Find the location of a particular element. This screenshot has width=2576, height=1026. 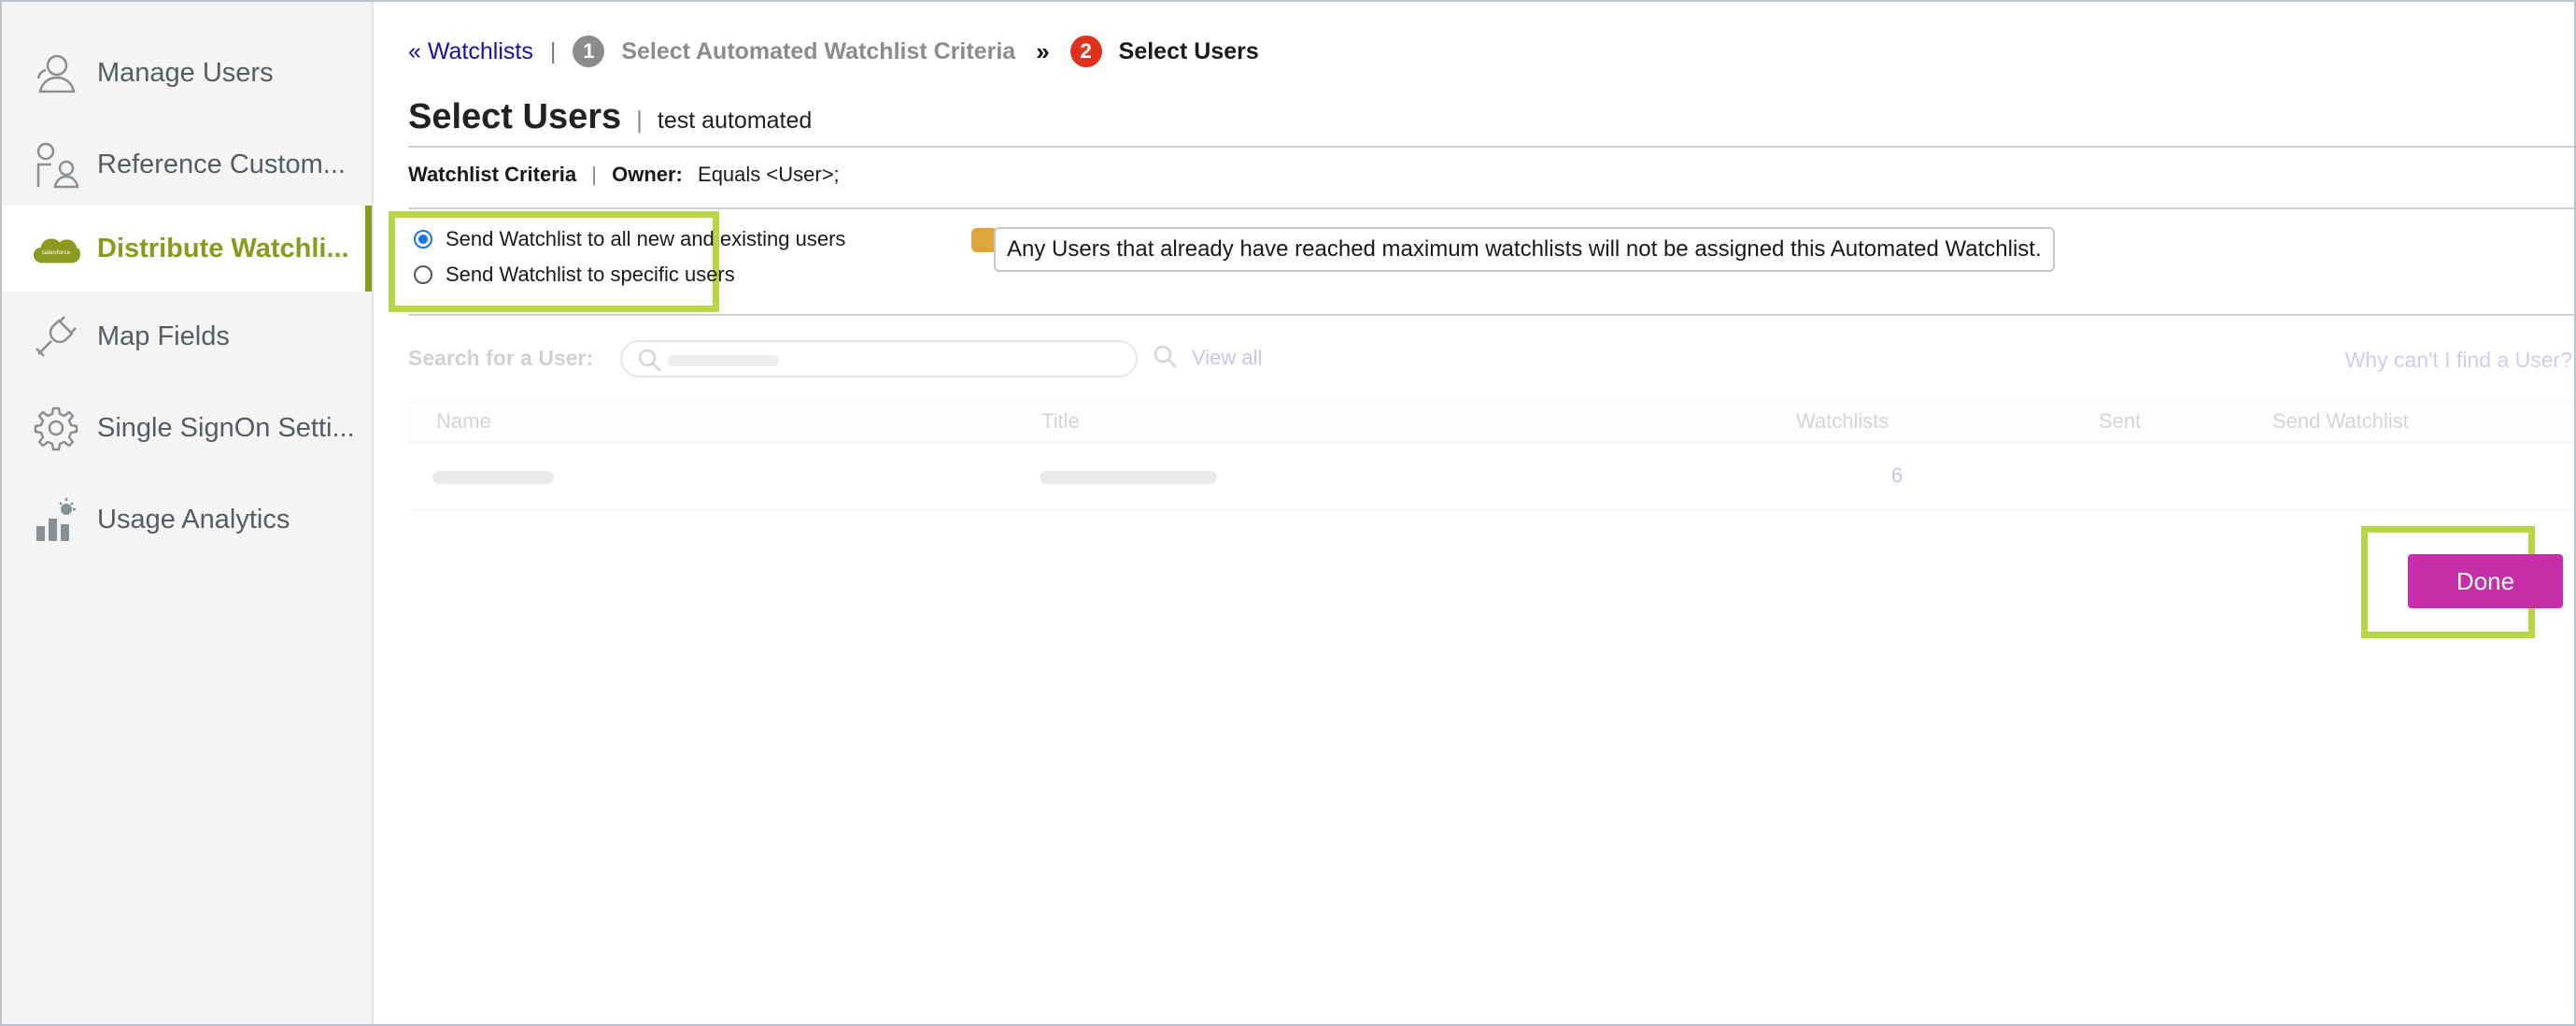

step-2-label: Select Users is located at coordinates (1188, 50).